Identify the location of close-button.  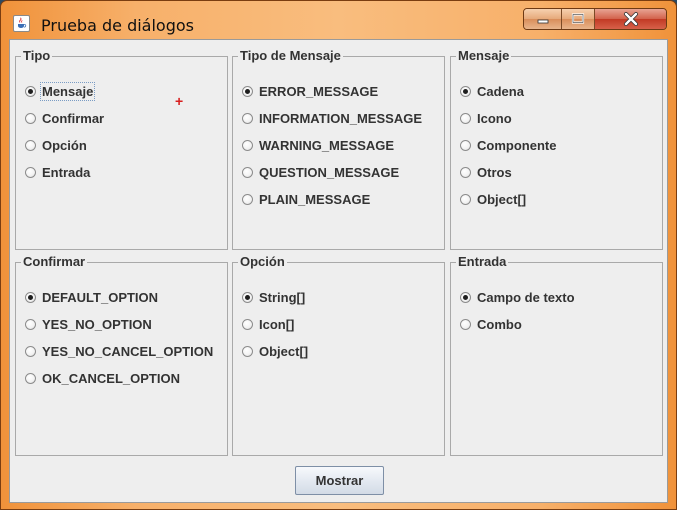
(630, 19).